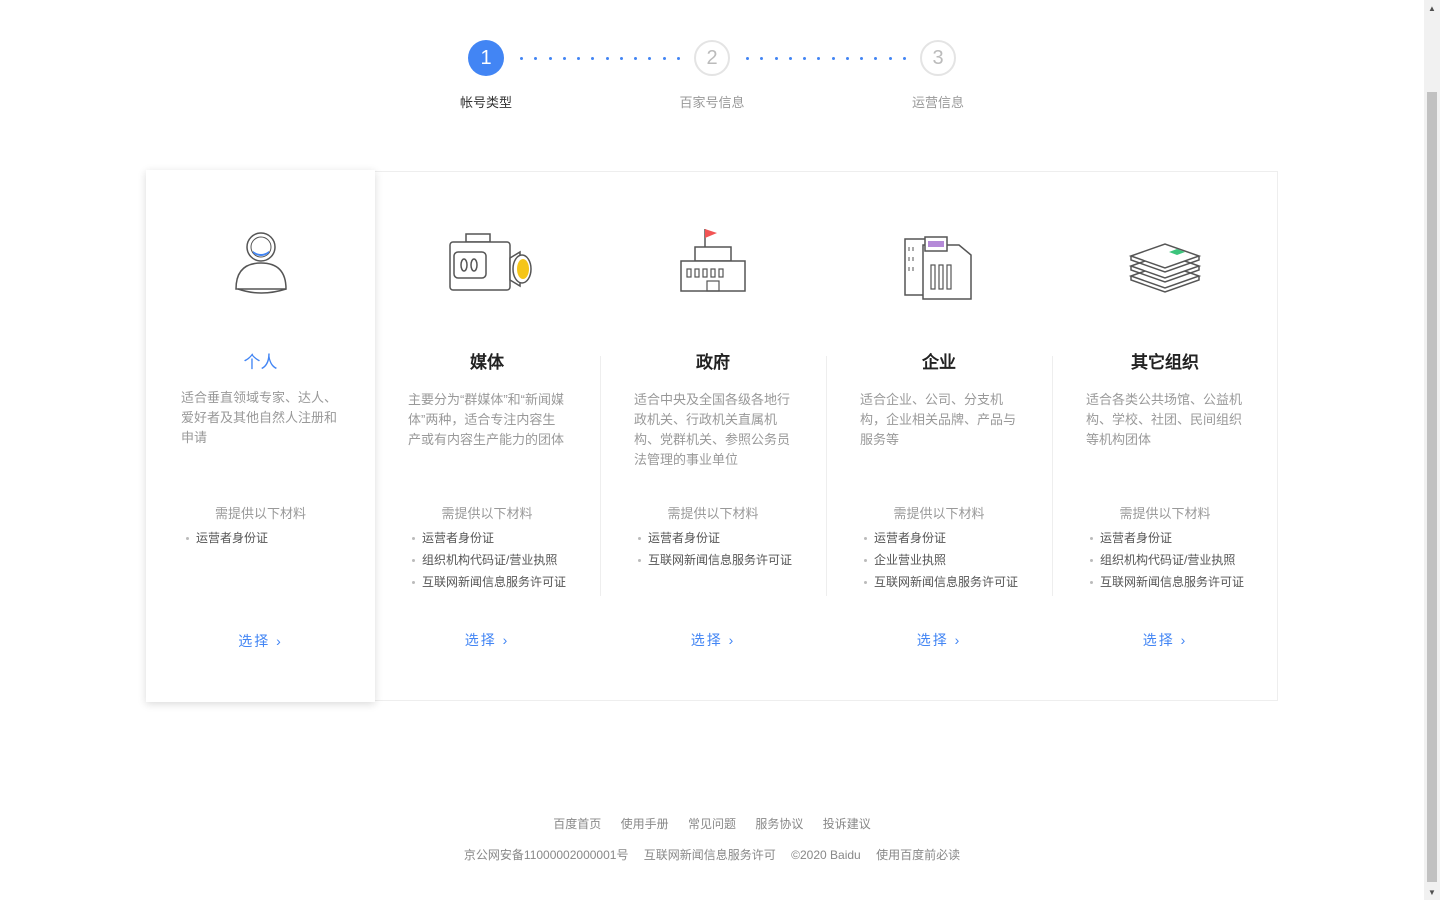 The image size is (1440, 900). Describe the element at coordinates (1165, 265) in the screenshot. I see `layers-icon` at that location.